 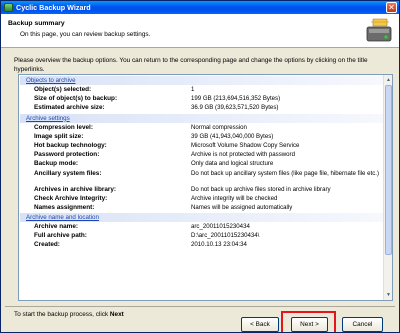 What do you see at coordinates (308, 321) in the screenshot?
I see `next-button-highlight` at bounding box center [308, 321].